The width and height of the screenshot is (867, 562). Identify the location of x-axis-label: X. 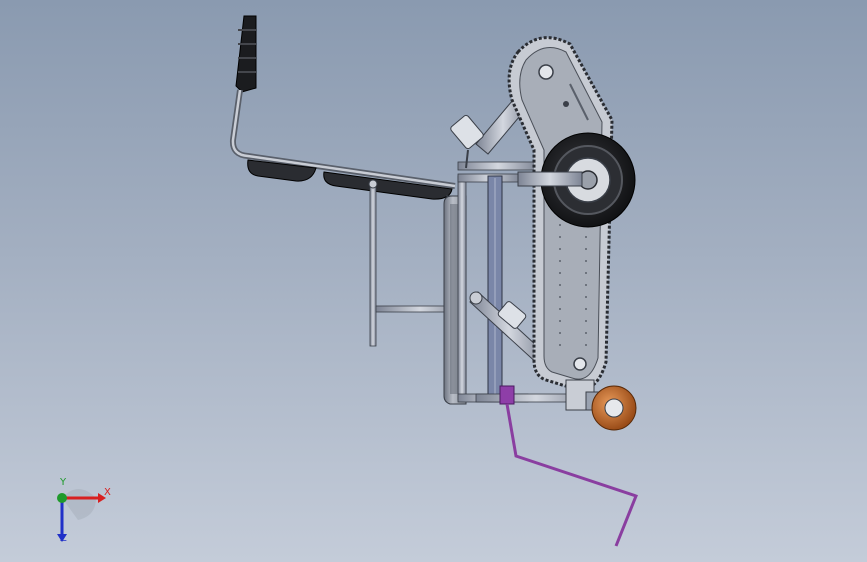
(107, 492).